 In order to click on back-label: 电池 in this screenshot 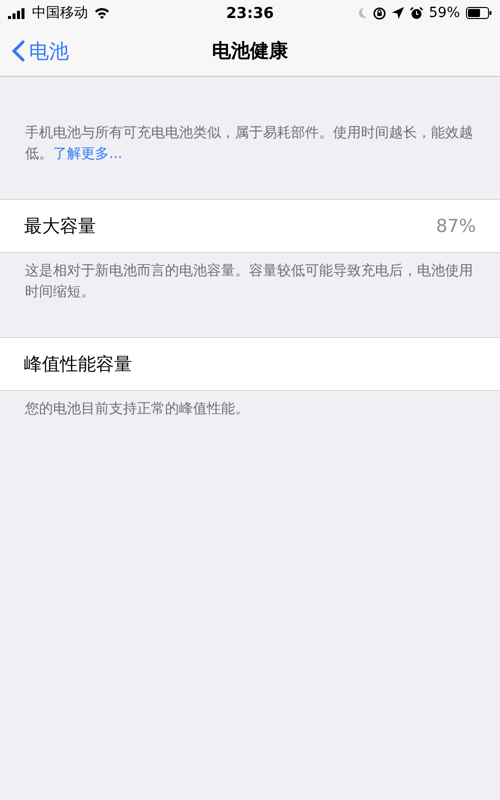, I will do `click(49, 51)`.